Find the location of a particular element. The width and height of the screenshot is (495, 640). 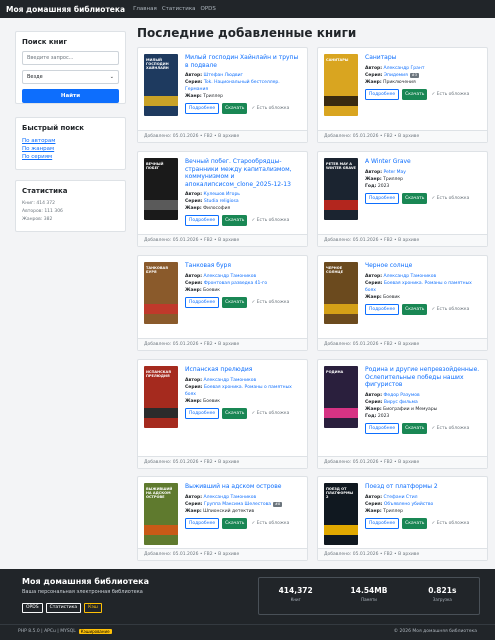

book-cover: Танковая буря is located at coordinates (161, 293).